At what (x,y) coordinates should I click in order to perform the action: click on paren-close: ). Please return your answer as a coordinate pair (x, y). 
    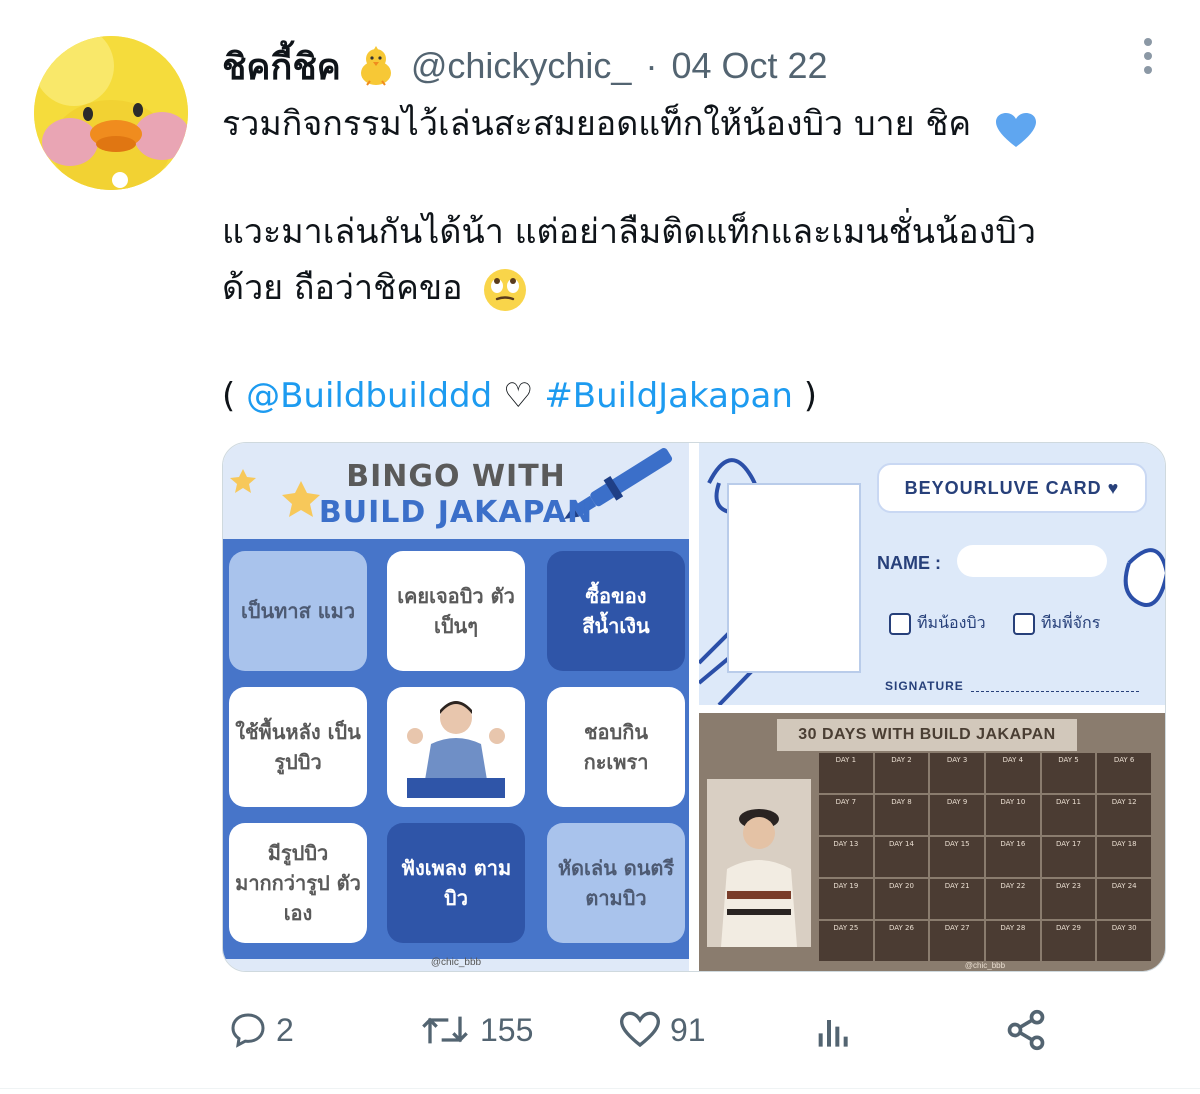
    Looking at the image, I should click on (810, 396).